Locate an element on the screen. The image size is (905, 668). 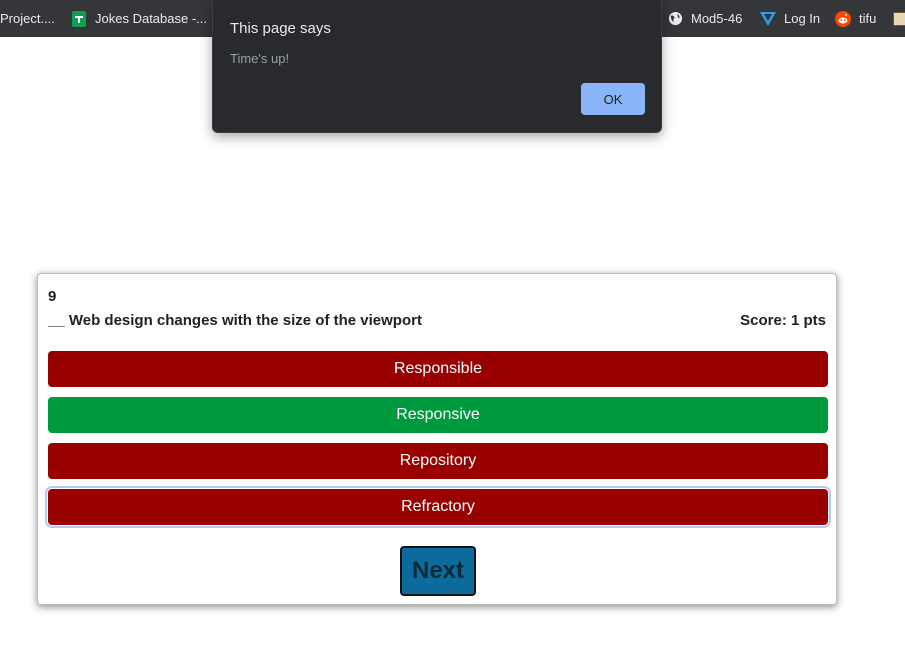
score-display: Score: 1 pts is located at coordinates (783, 320).